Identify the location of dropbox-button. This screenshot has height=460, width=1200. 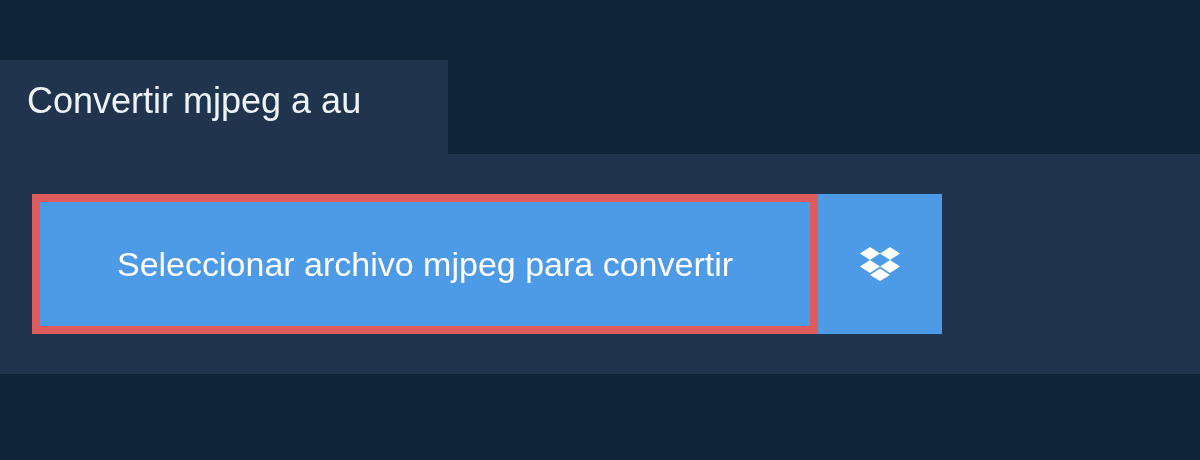
(880, 264).